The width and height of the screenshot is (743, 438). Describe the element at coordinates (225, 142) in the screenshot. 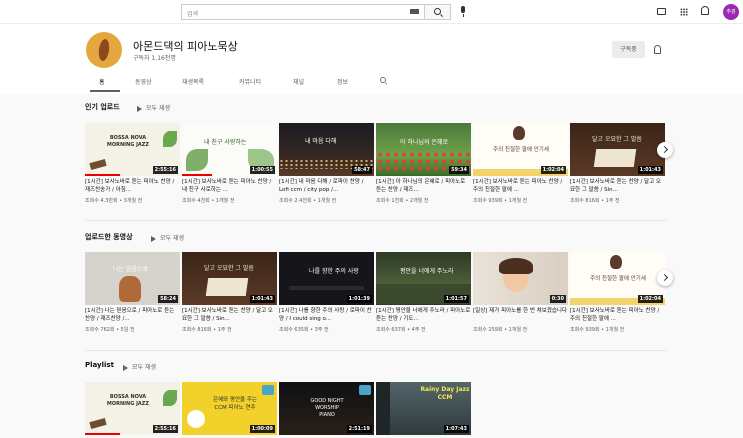

I see `thumbnail-text: 내 친구 사랑하는` at that location.